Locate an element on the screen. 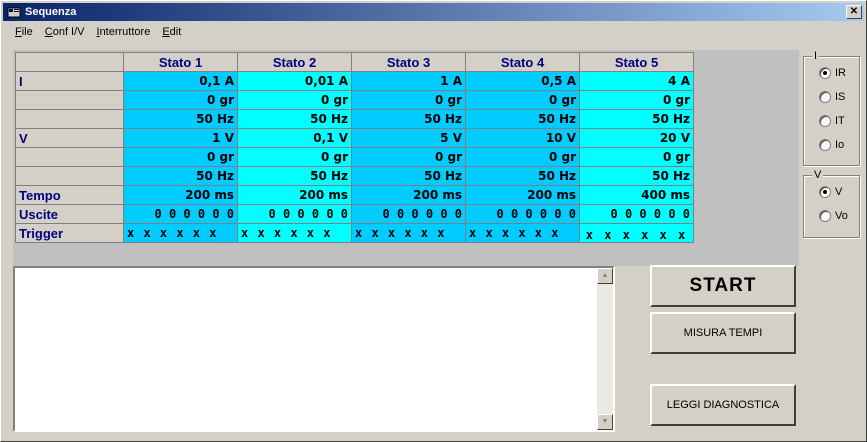  grid-cell: 4 A is located at coordinates (636, 81).